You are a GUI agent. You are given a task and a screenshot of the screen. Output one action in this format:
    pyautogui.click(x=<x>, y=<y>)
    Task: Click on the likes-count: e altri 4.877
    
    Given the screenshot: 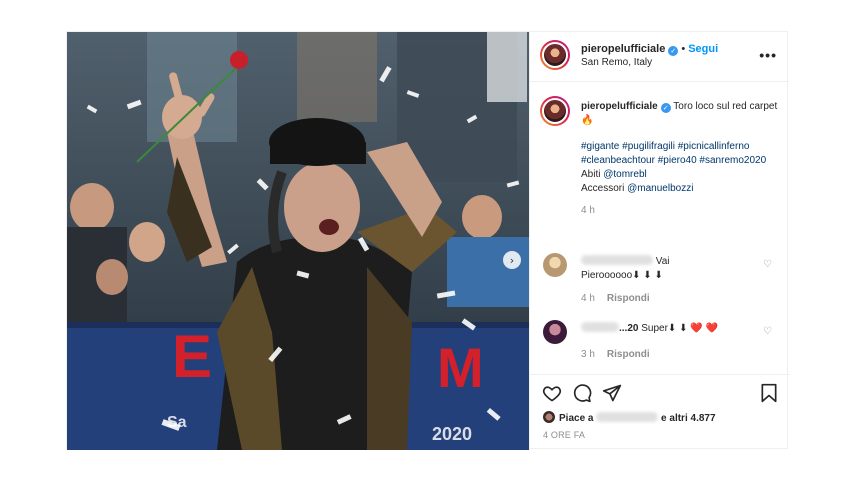 What is the action you would take?
    pyautogui.click(x=688, y=418)
    